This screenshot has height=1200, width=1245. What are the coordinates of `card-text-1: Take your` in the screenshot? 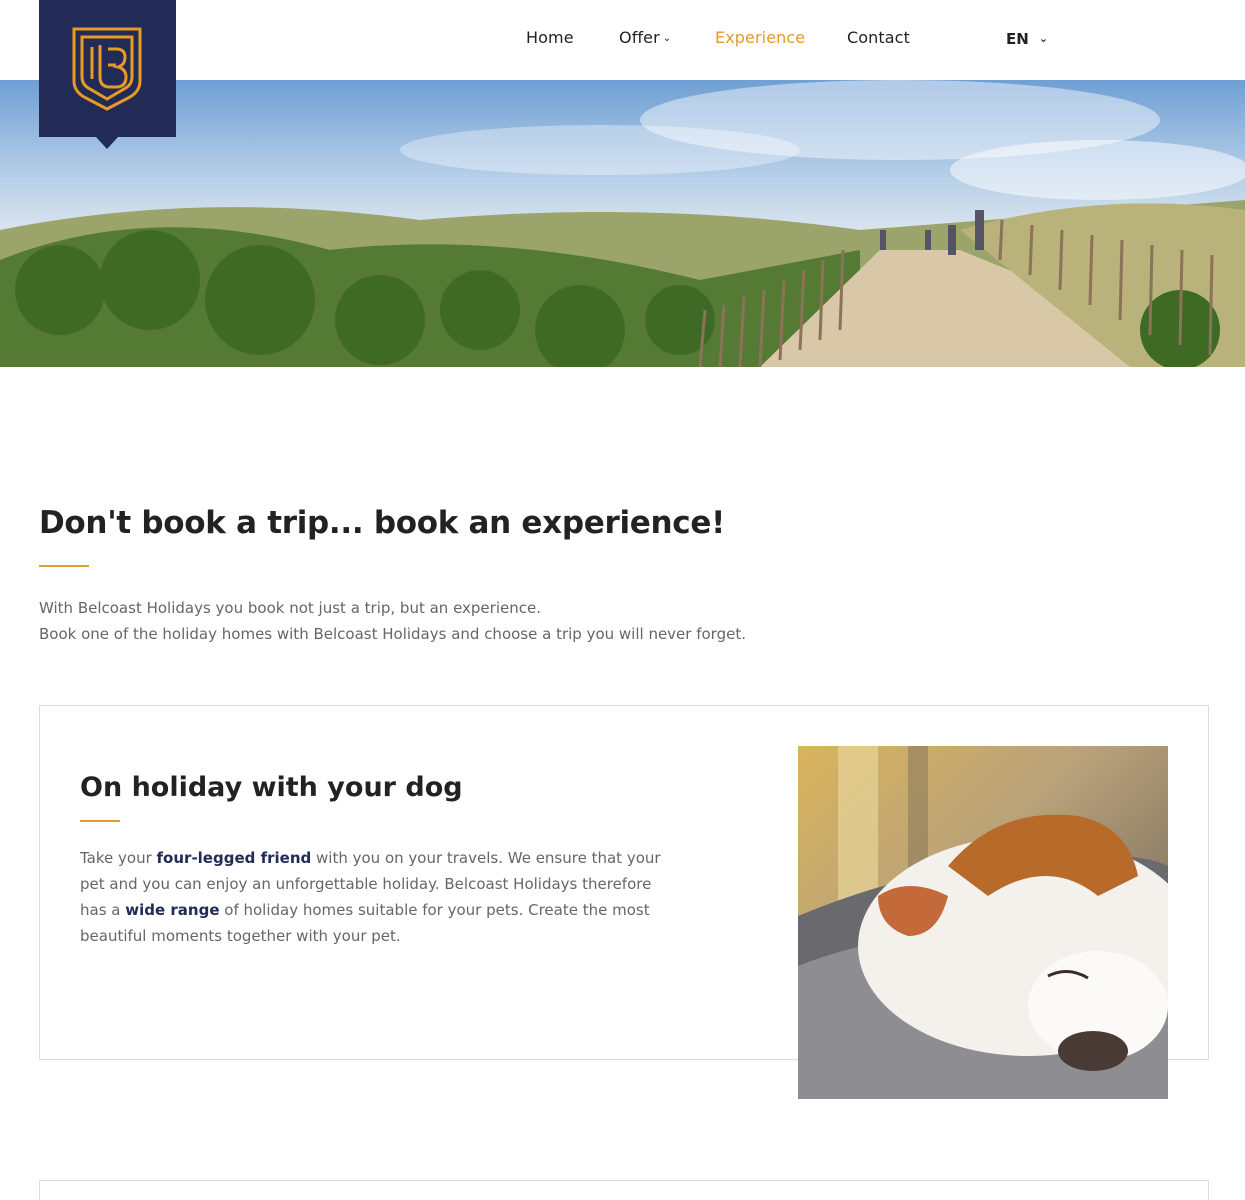 It's located at (118, 858).